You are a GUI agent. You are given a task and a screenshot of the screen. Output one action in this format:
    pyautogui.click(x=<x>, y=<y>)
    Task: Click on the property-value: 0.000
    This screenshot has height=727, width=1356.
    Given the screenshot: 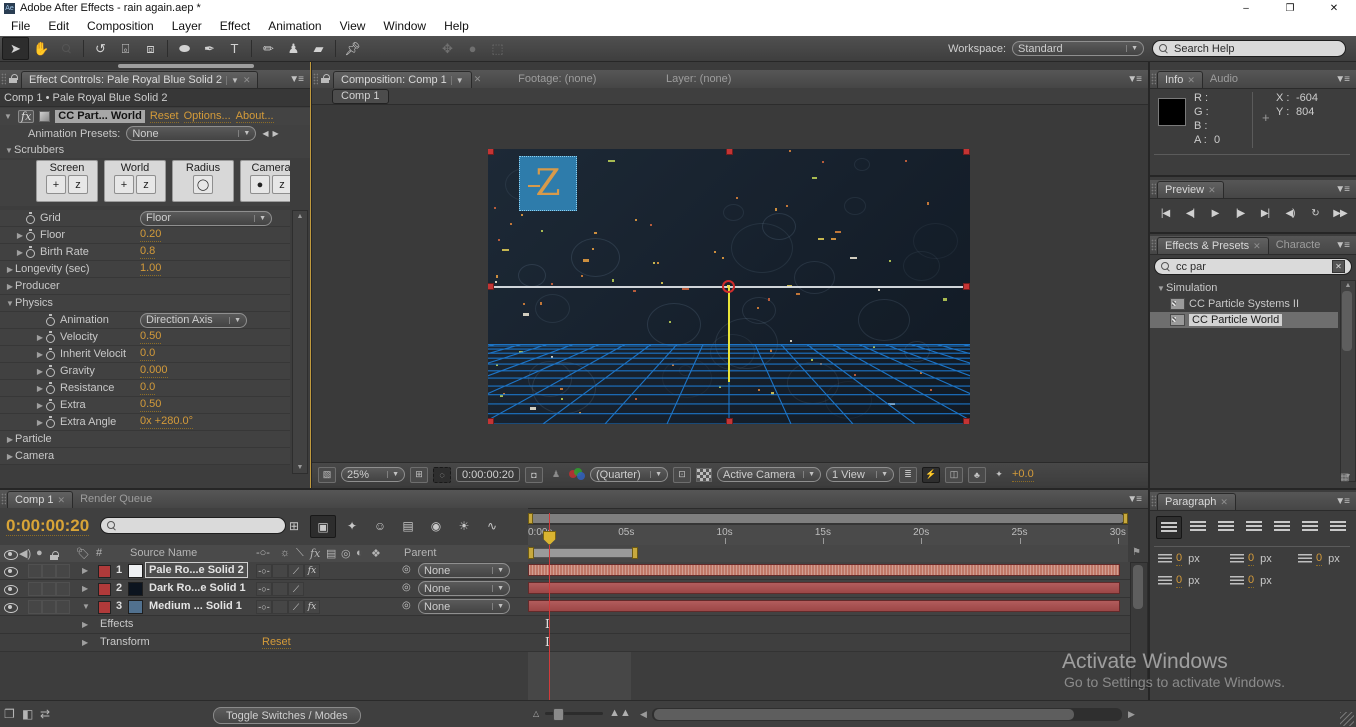 What is the action you would take?
    pyautogui.click(x=154, y=371)
    